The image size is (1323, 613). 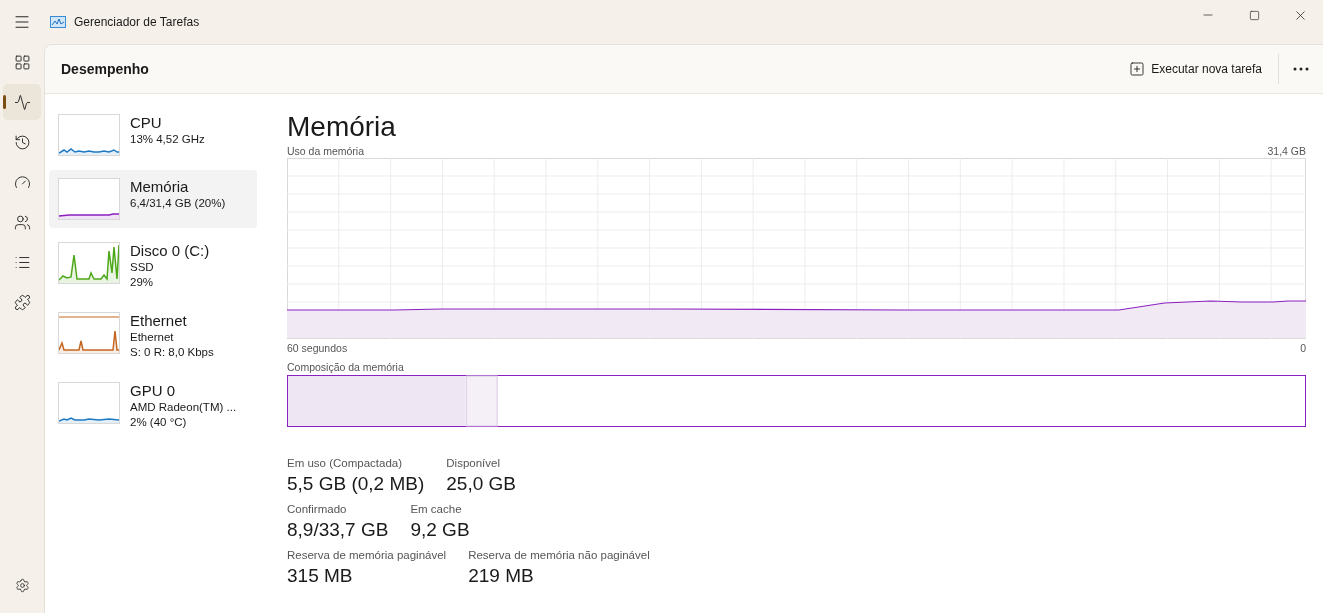 I want to click on device-name: CPU, so click(x=146, y=123).